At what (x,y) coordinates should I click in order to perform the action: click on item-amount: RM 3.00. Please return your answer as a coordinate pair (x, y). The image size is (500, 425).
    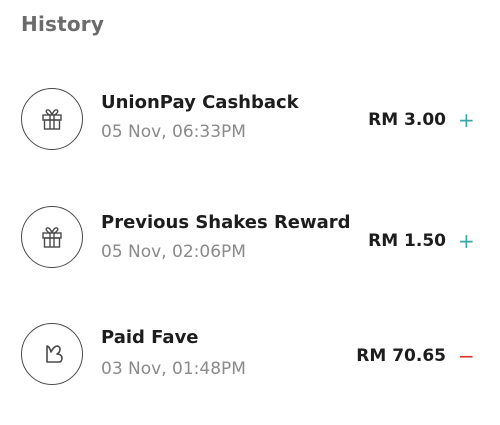
    Looking at the image, I should click on (407, 120).